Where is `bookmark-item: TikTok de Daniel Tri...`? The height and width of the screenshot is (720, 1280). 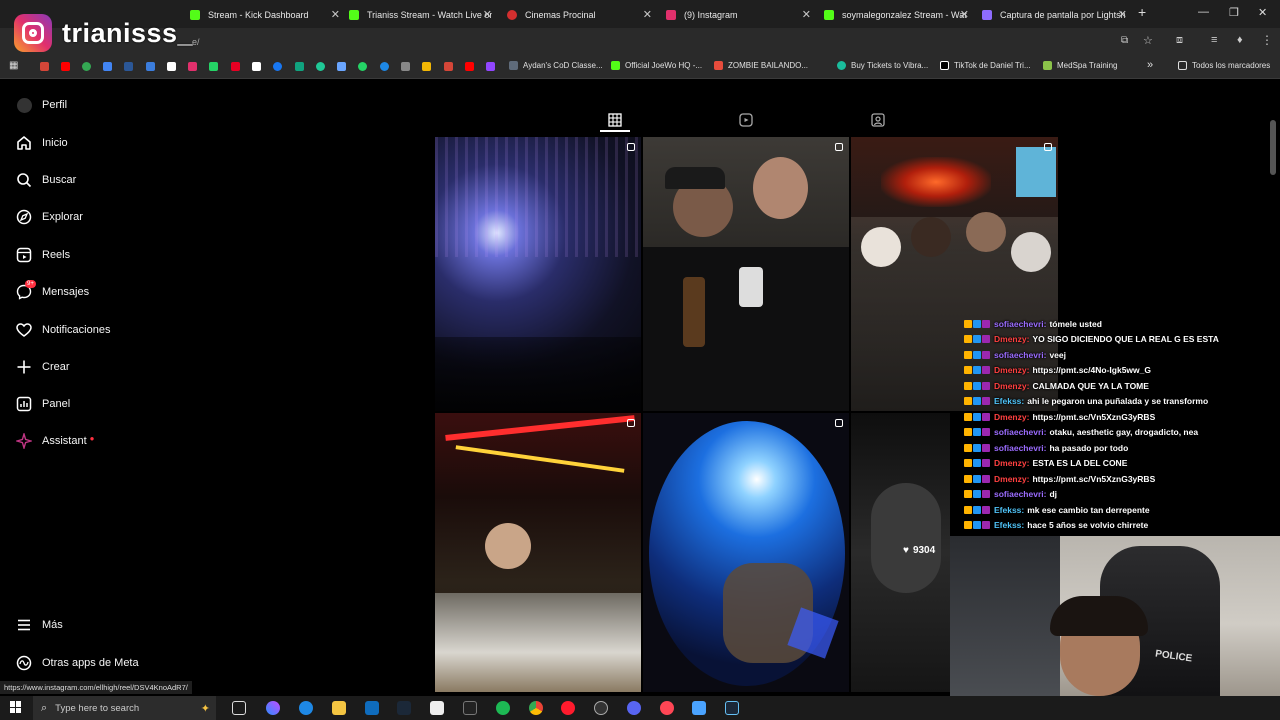
bookmark-item: TikTok de Daniel Tri... is located at coordinates (985, 65).